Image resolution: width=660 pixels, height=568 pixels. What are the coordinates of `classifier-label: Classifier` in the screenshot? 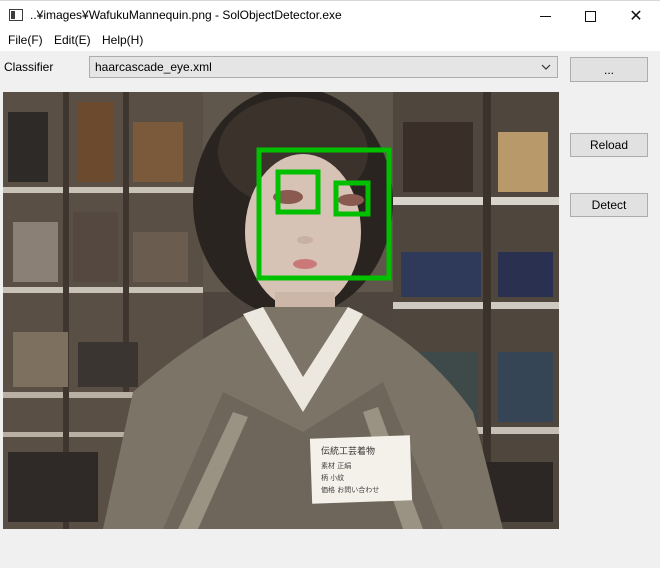 It's located at (29, 67).